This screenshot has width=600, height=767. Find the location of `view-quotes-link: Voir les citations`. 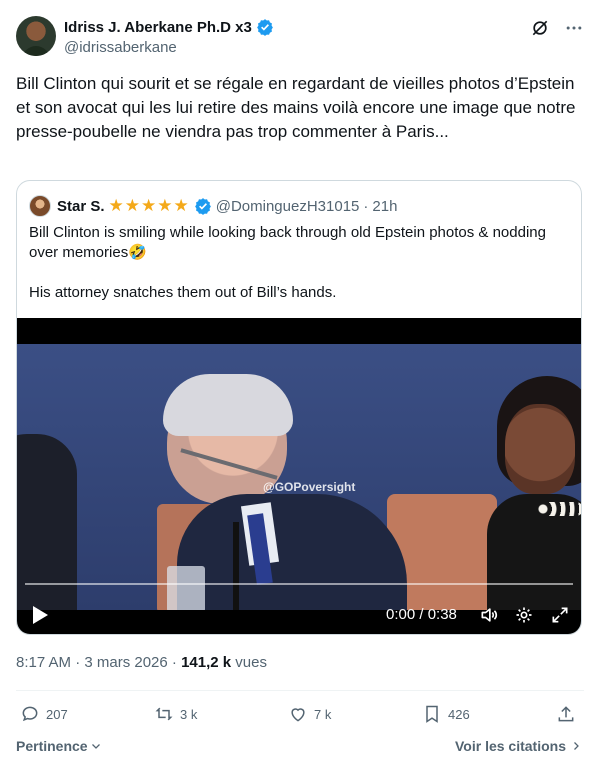

view-quotes-link: Voir les citations is located at coordinates (518, 746).